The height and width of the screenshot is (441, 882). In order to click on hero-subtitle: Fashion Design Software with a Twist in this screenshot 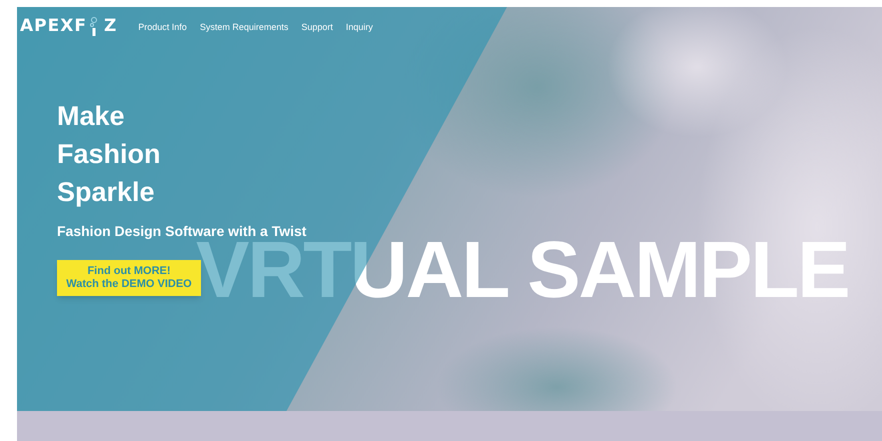, I will do `click(181, 231)`.